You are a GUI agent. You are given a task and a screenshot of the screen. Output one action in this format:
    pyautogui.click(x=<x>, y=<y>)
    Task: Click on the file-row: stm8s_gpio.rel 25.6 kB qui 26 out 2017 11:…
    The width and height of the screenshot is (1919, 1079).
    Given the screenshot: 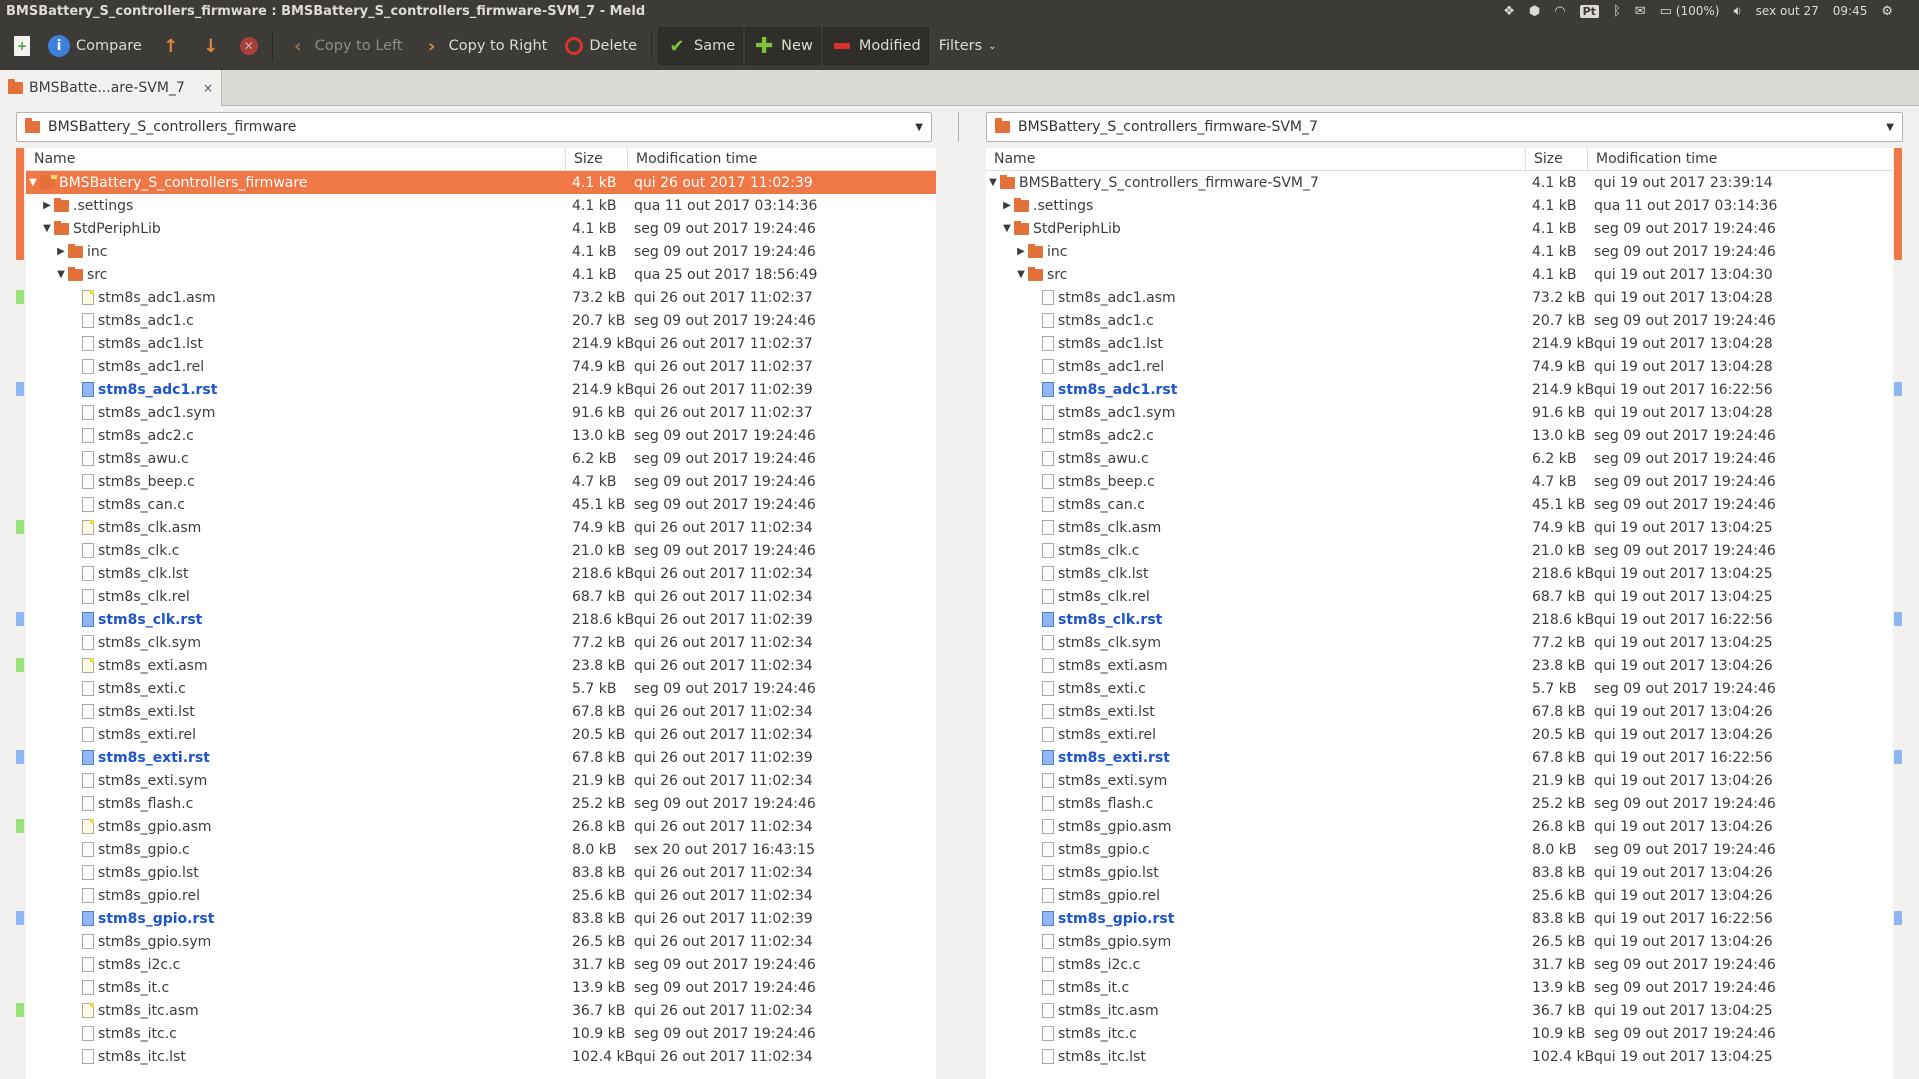 What is the action you would take?
    pyautogui.click(x=481, y=895)
    